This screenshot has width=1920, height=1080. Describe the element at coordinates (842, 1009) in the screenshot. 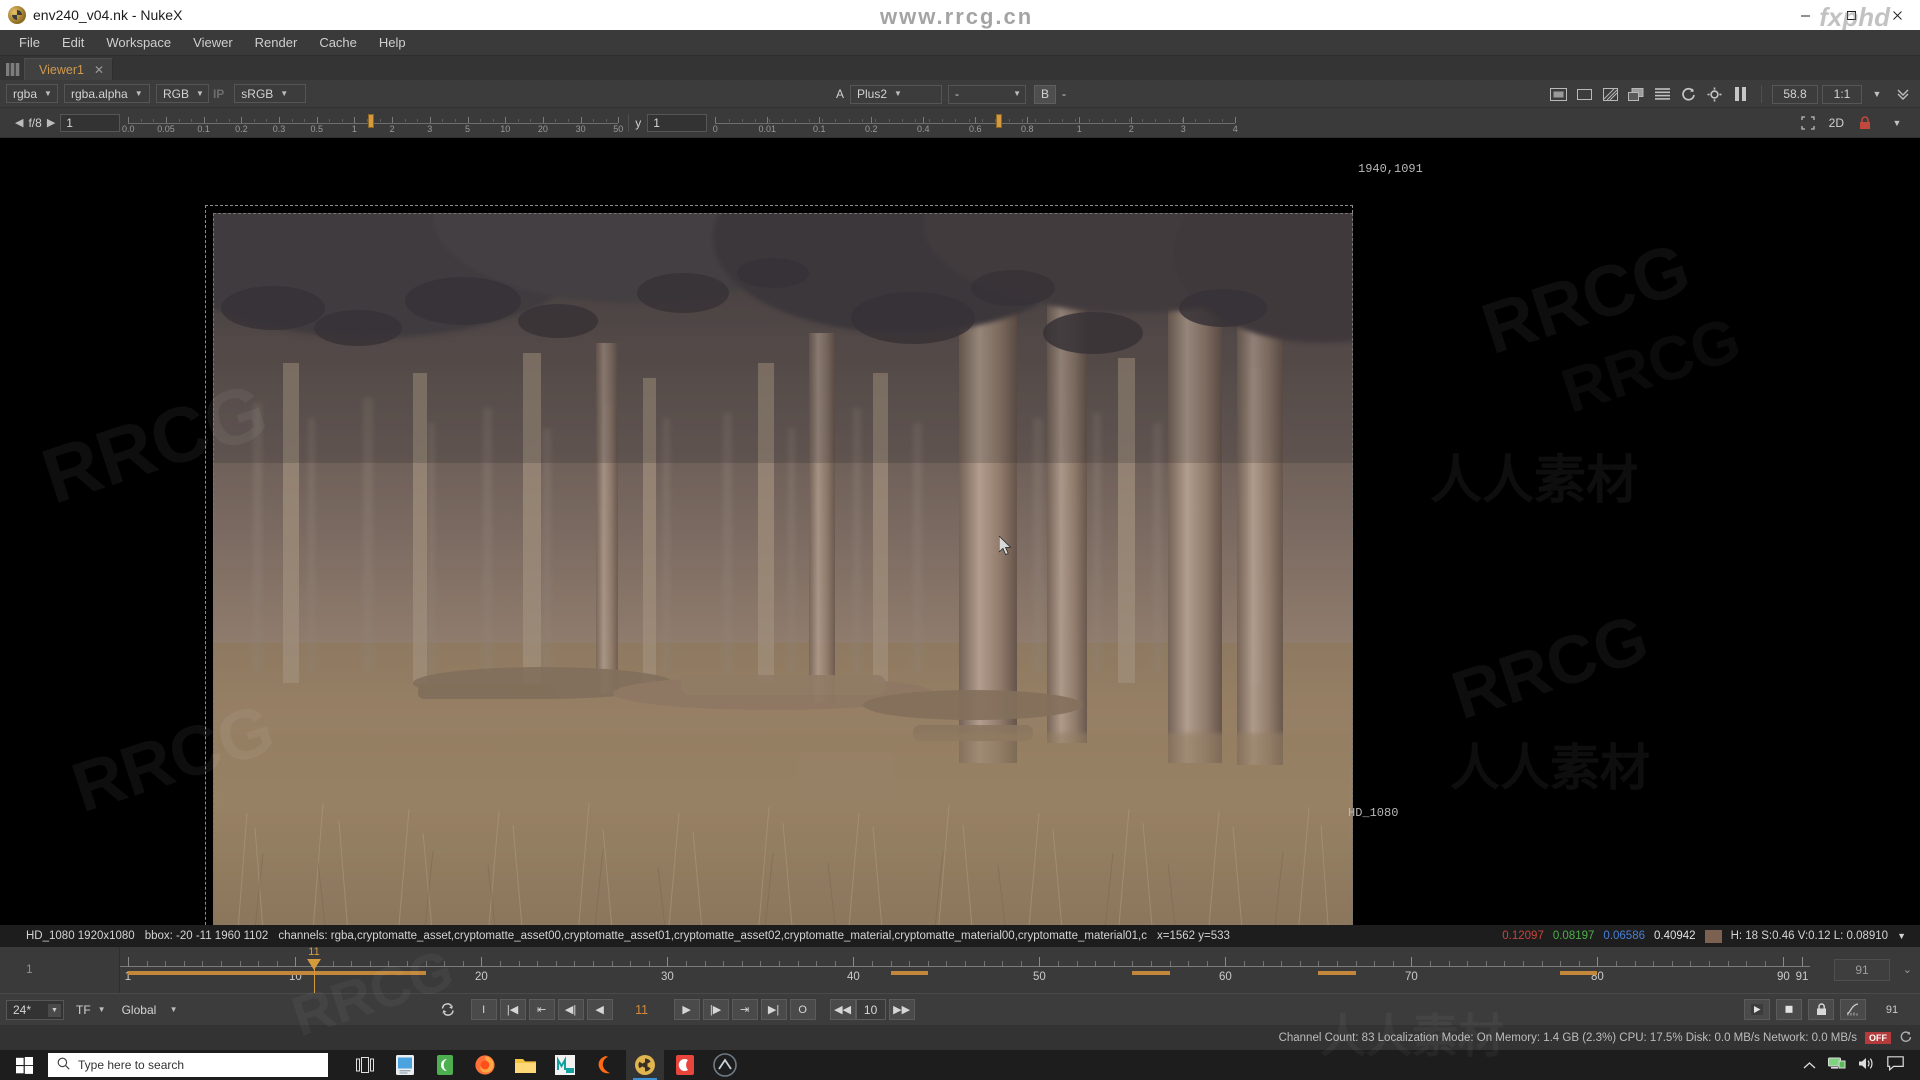

I see `step-back-button: ◀◀` at that location.